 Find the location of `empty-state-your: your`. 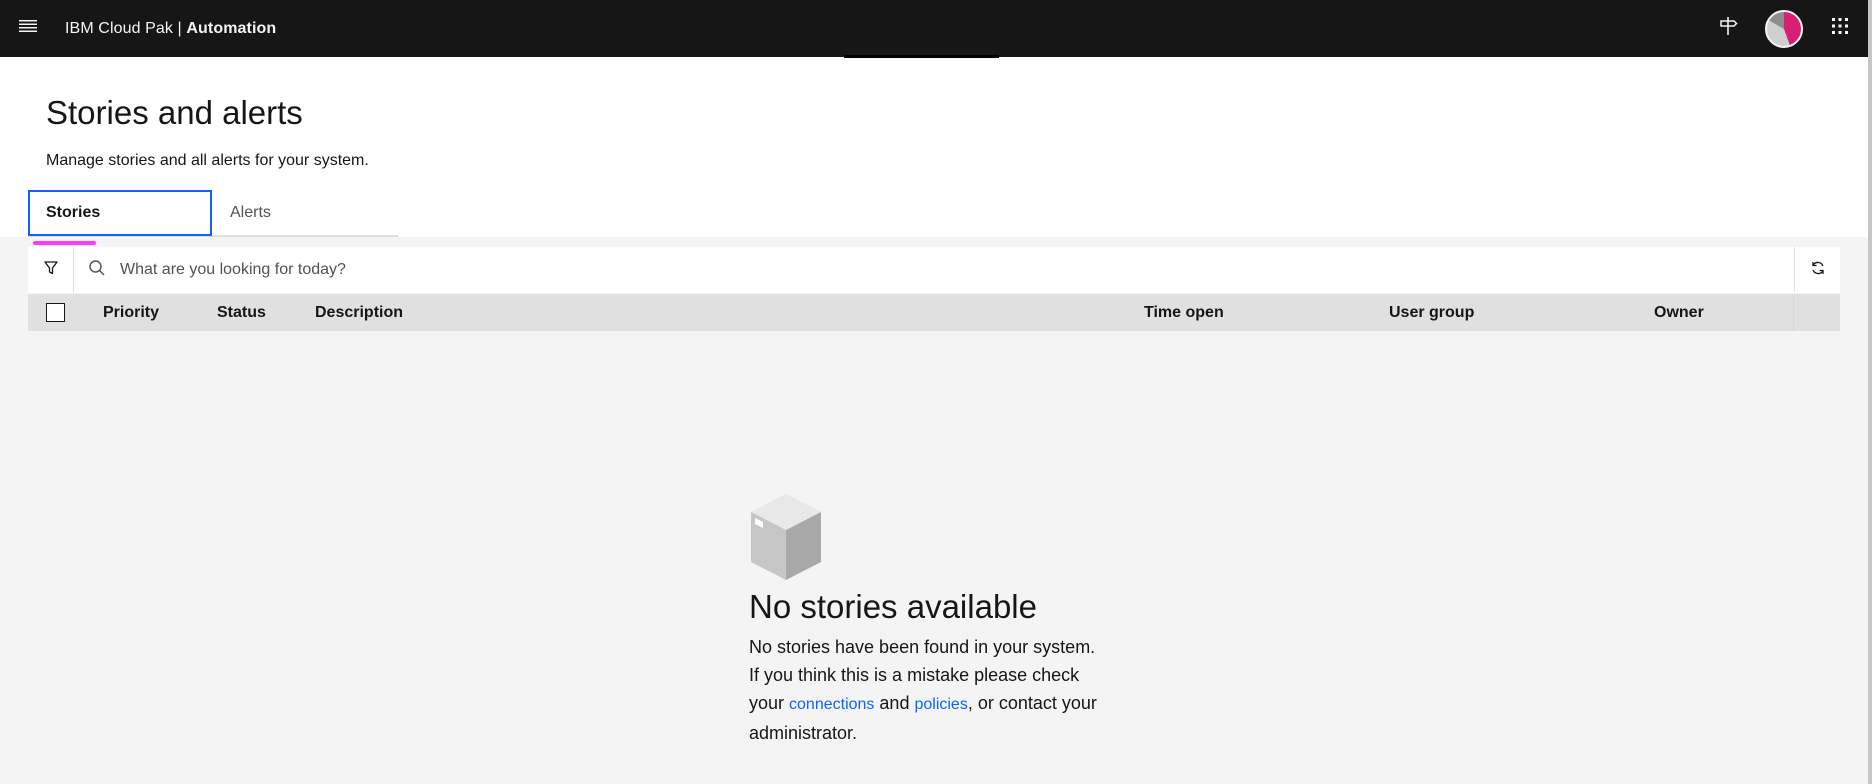

empty-state-your: your is located at coordinates (769, 703).